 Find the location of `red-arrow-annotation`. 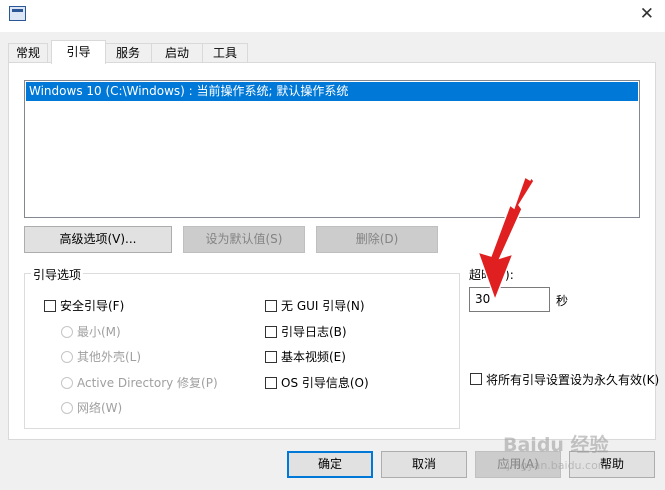

red-arrow-annotation is located at coordinates (510, 230).